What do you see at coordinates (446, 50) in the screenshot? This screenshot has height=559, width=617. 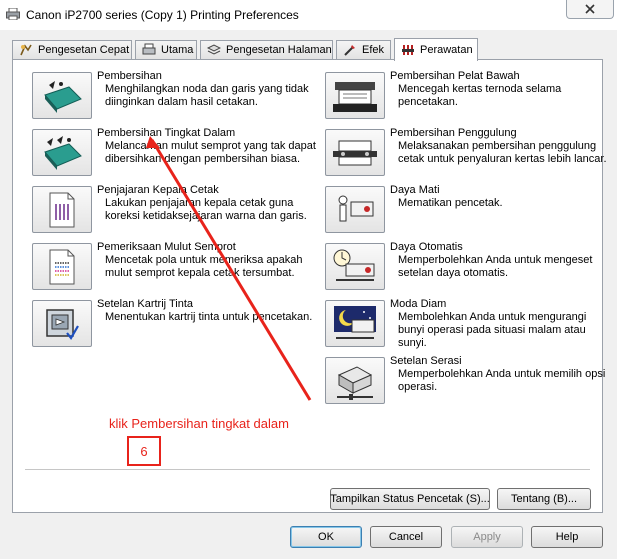 I see `tab-label: Perawatan` at bounding box center [446, 50].